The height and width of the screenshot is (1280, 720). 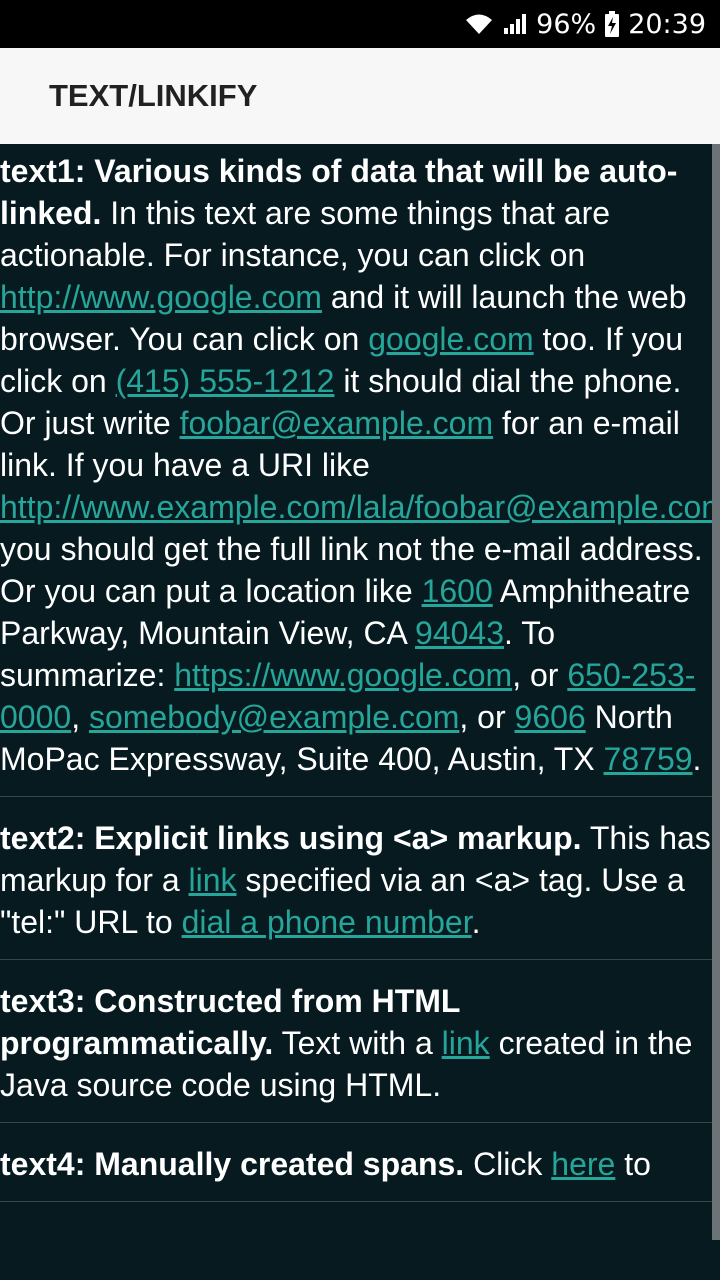 I want to click on link: here, so click(x=583, y=1164).